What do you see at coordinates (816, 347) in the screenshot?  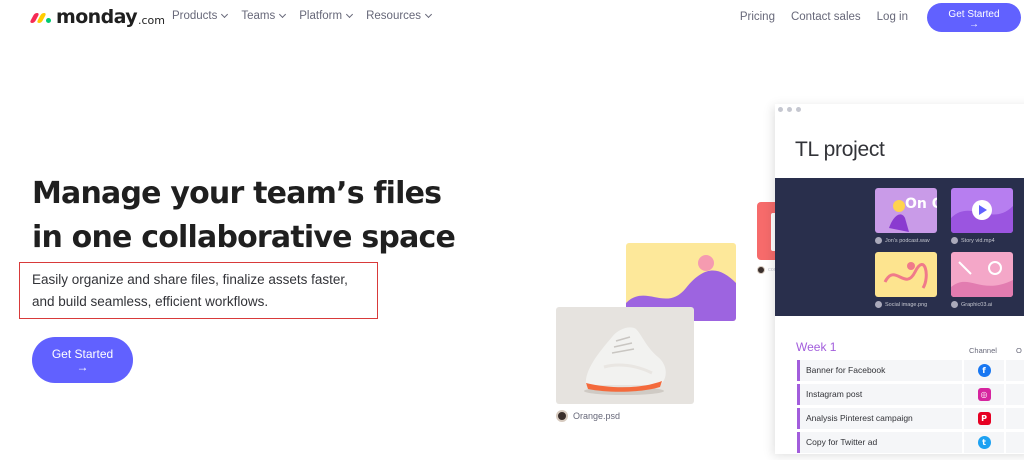 I see `group-title: Week 1` at bounding box center [816, 347].